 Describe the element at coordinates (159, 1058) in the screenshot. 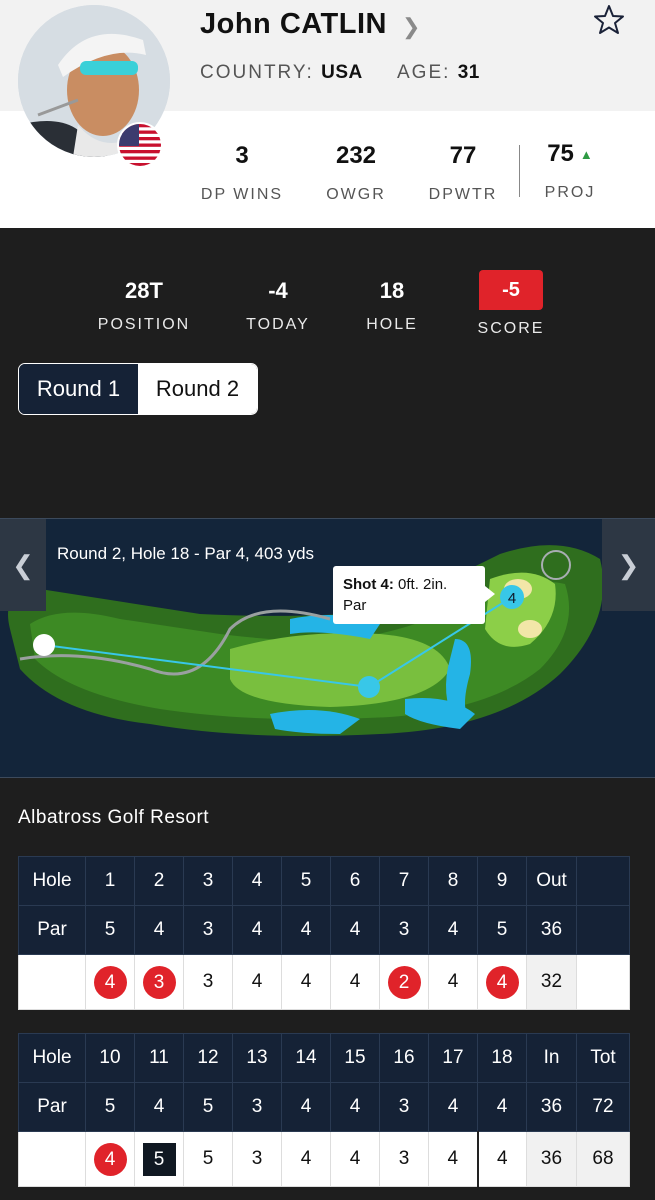

I see `hole-number: 11` at that location.